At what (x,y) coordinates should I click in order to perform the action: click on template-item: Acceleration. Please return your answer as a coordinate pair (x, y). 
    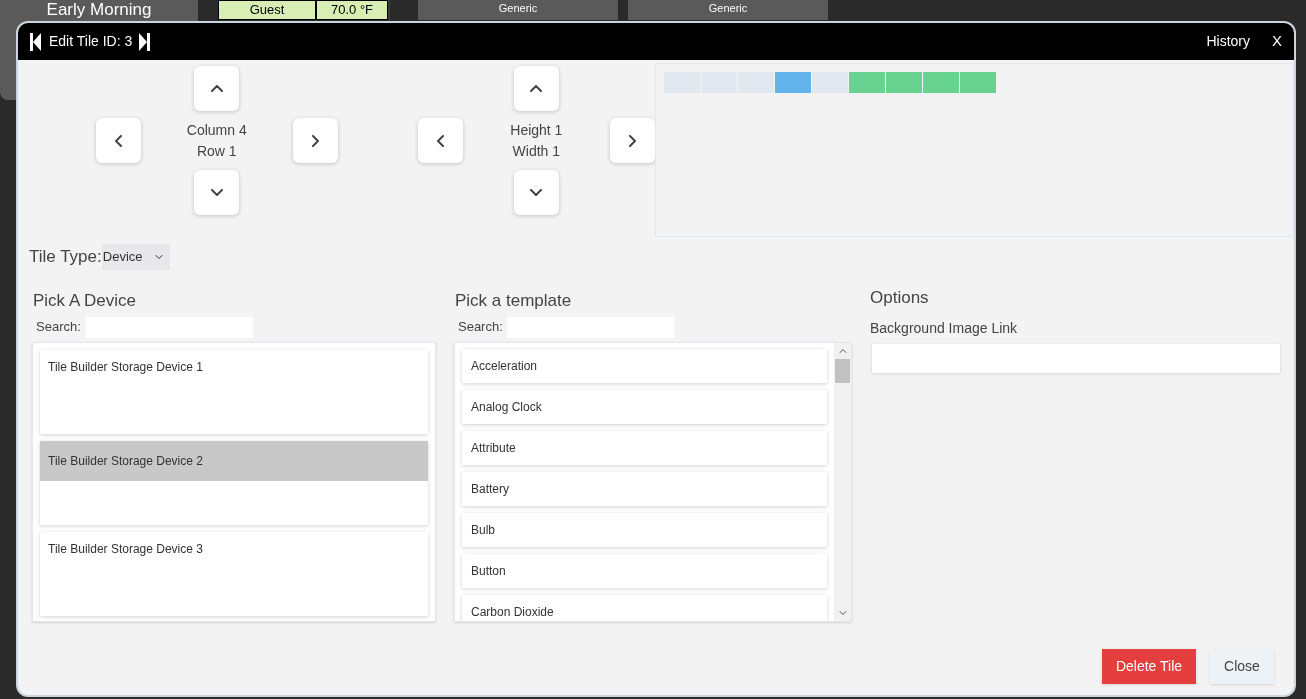
    Looking at the image, I should click on (644, 365).